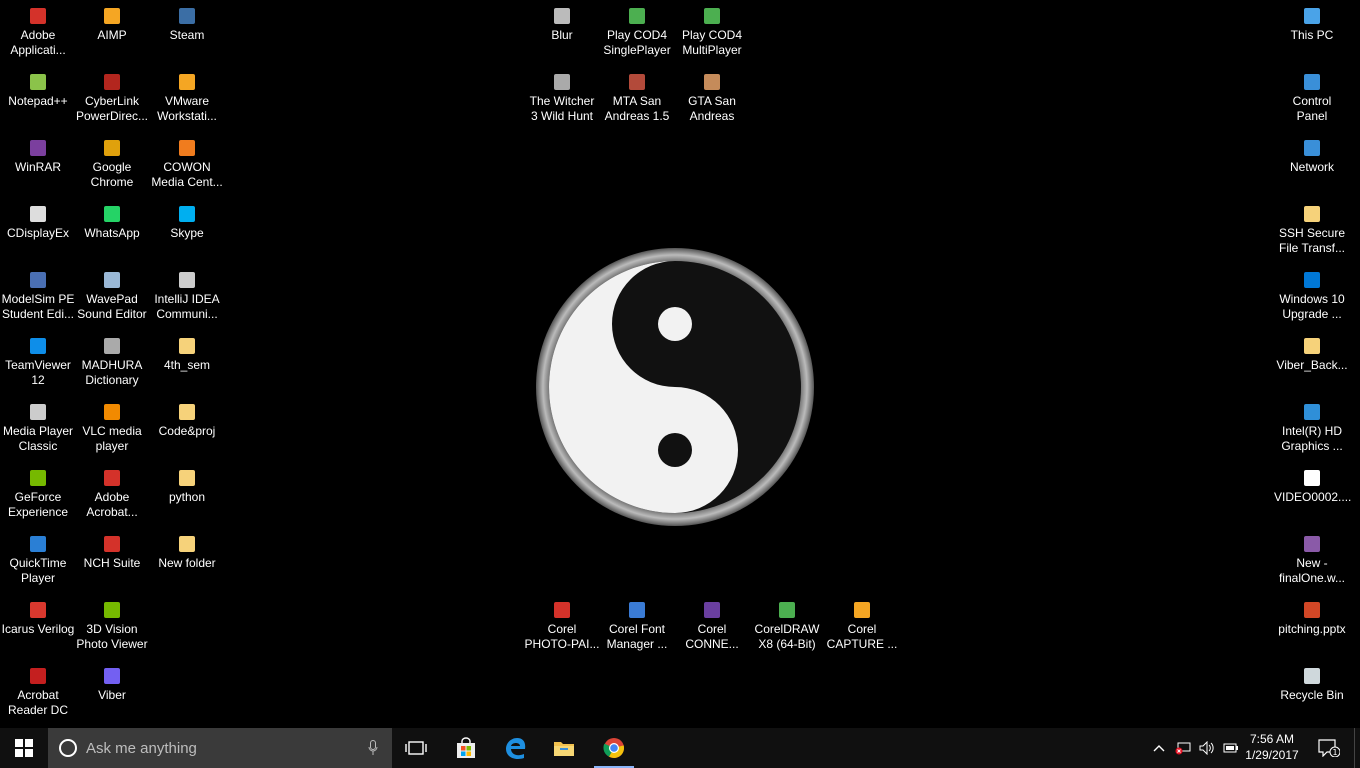  What do you see at coordinates (466, 748) in the screenshot?
I see `store-taskbar-button` at bounding box center [466, 748].